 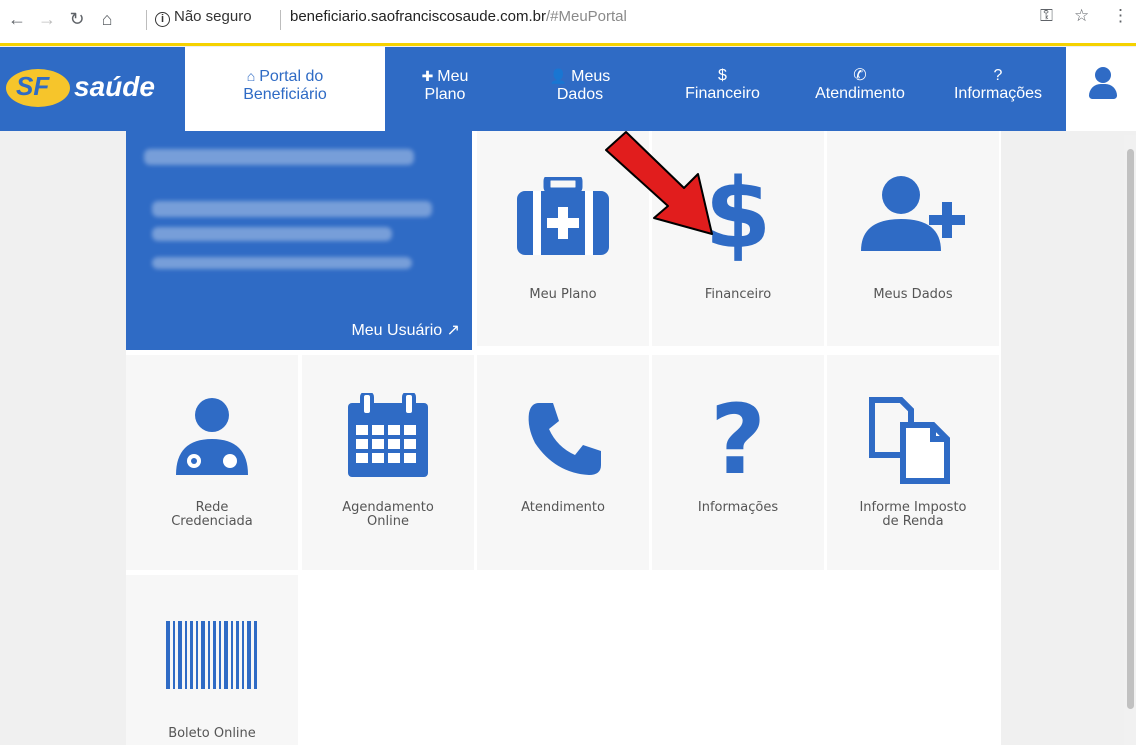 I want to click on card-meus-dados: Meus Dados, so click(x=913, y=238).